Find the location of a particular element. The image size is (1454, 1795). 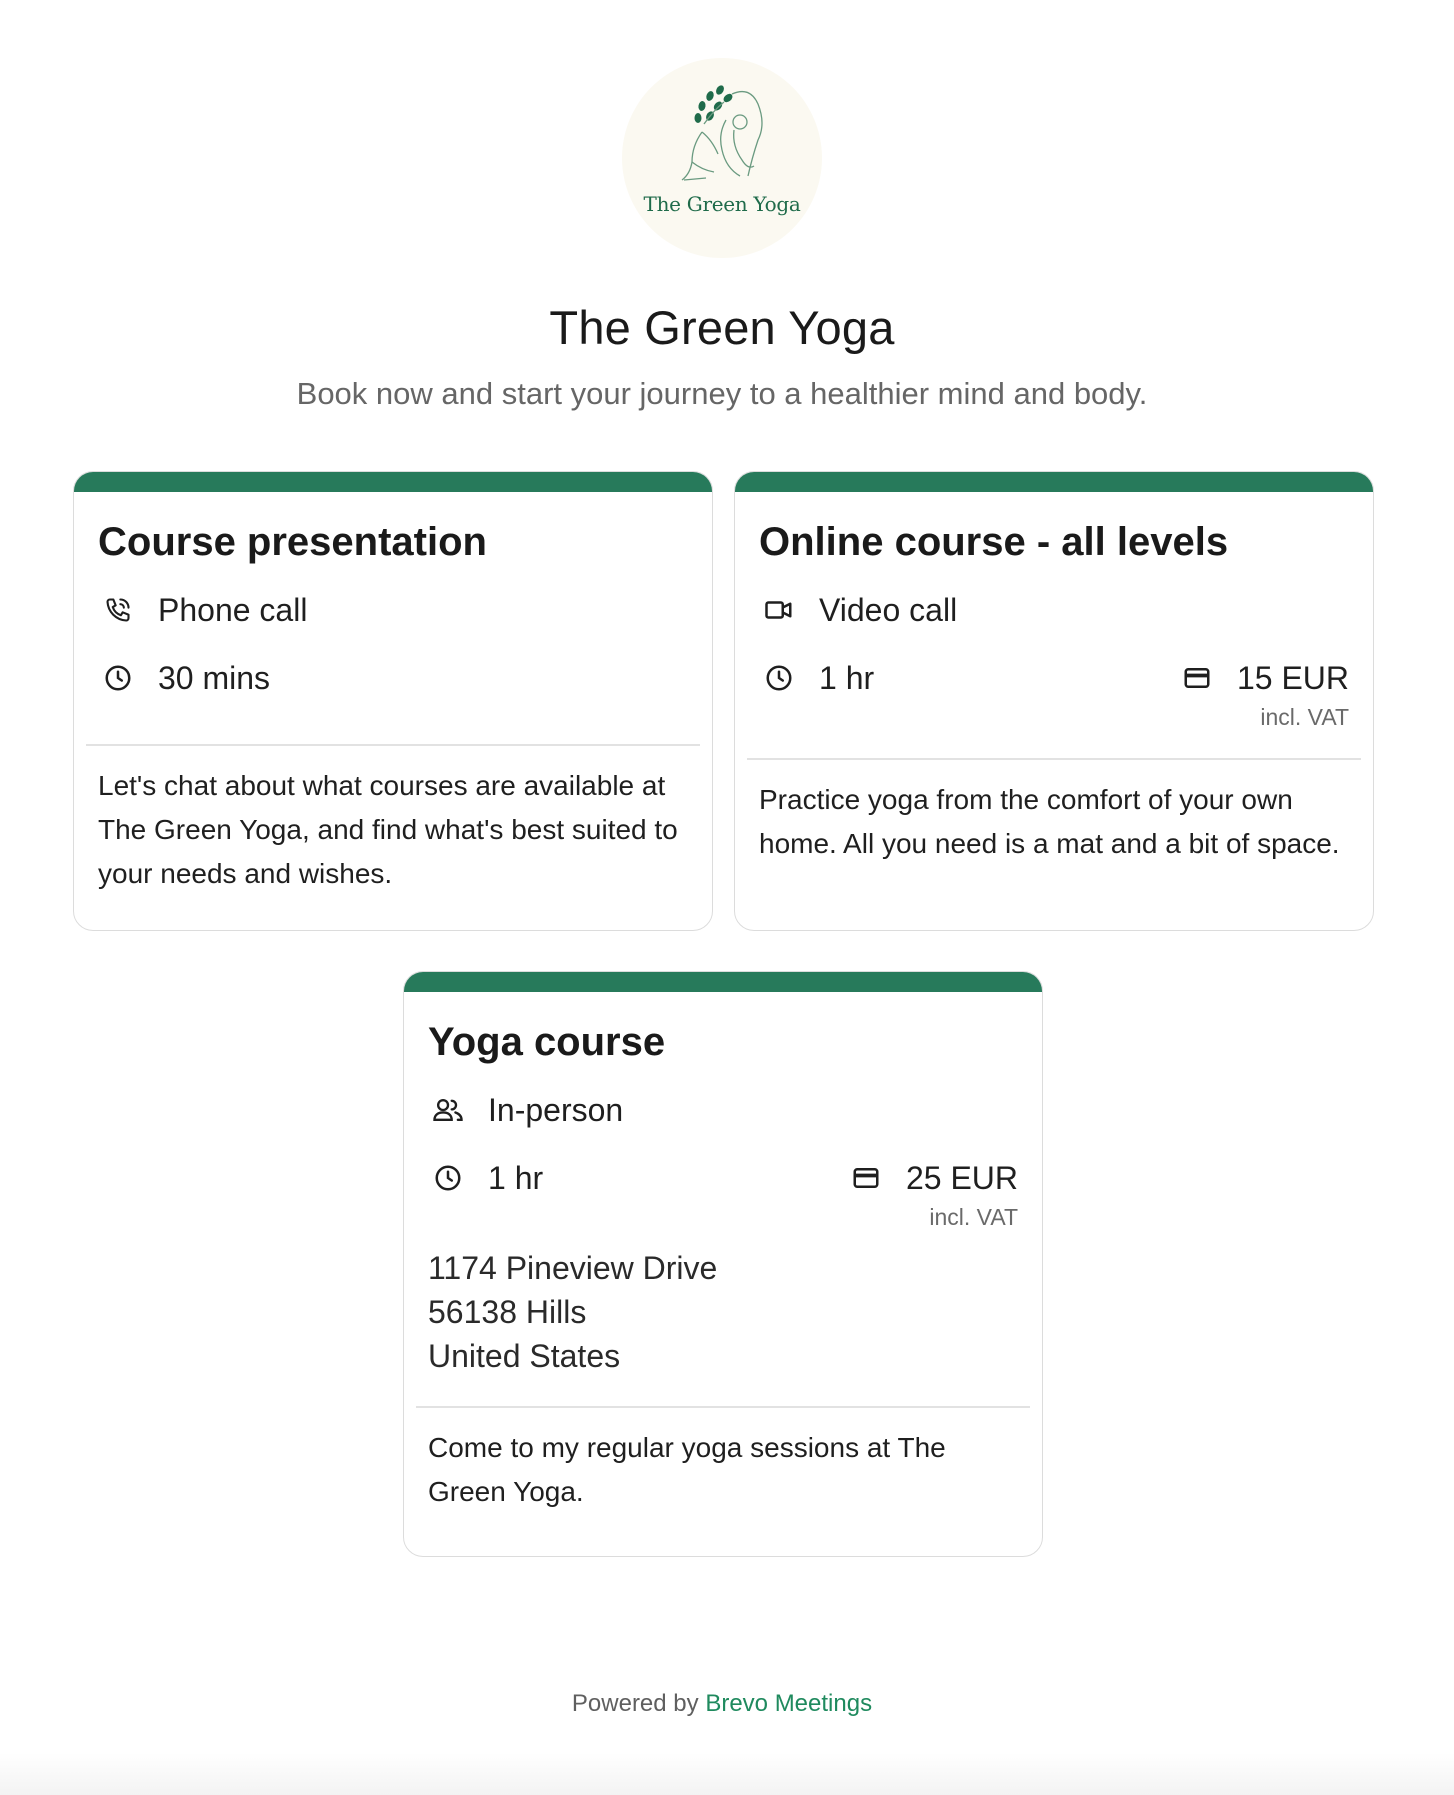

brand-logo: The Green Yoga is located at coordinates (722, 158).